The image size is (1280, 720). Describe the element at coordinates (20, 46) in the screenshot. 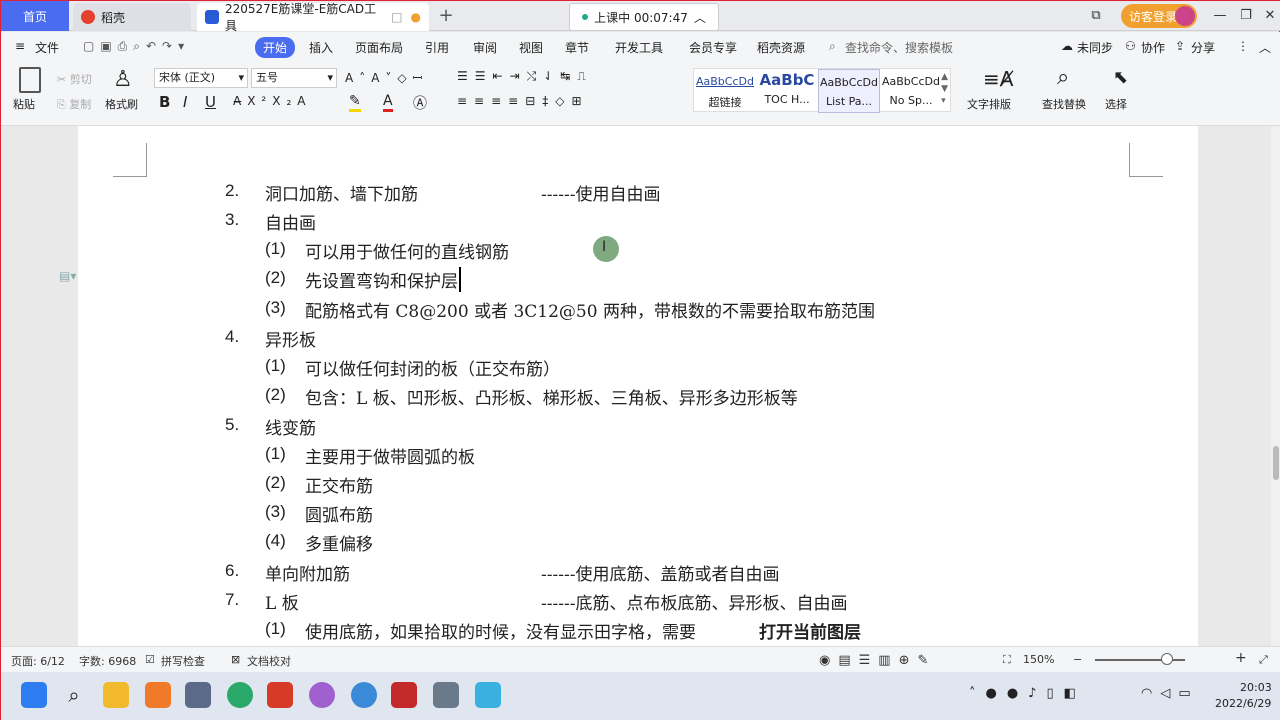

I see `hamburger-icon: ≡` at that location.